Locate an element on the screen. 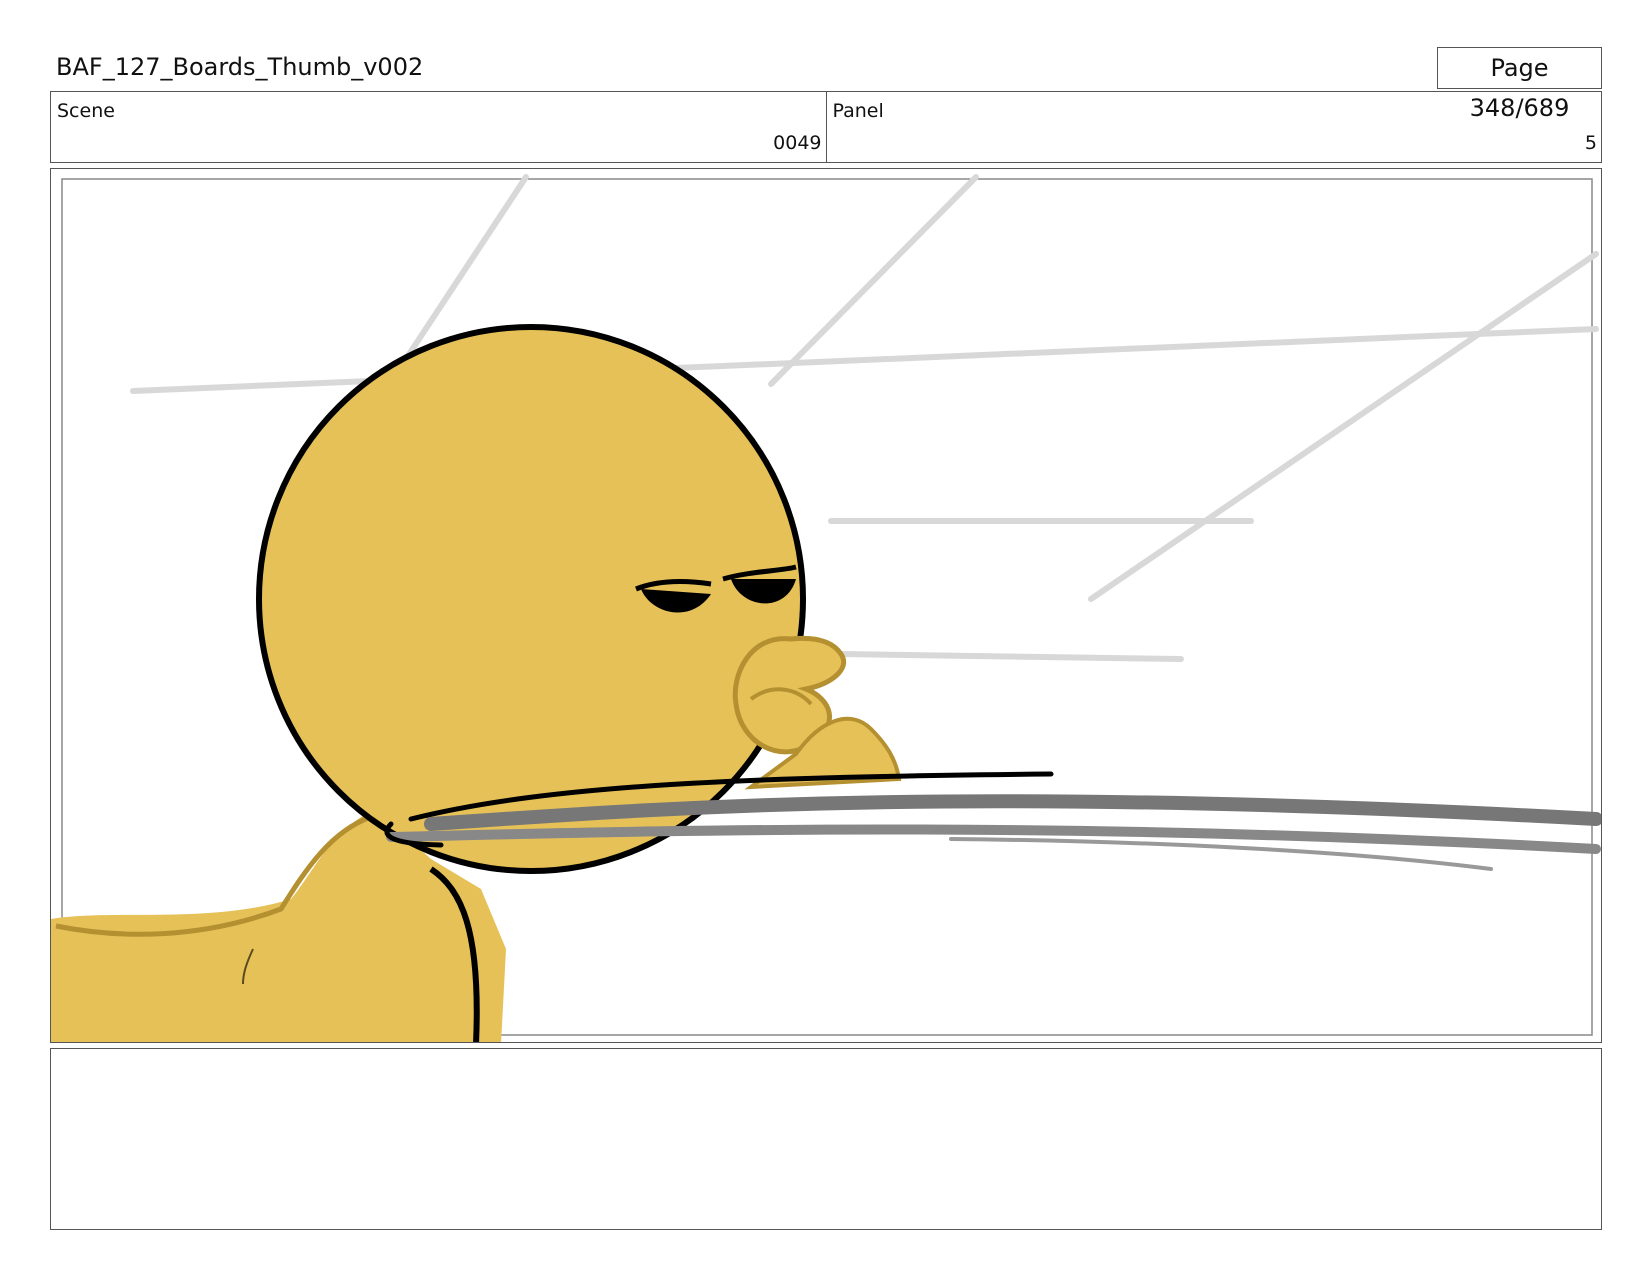 The image size is (1650, 1275). notes-box is located at coordinates (826, 1139).